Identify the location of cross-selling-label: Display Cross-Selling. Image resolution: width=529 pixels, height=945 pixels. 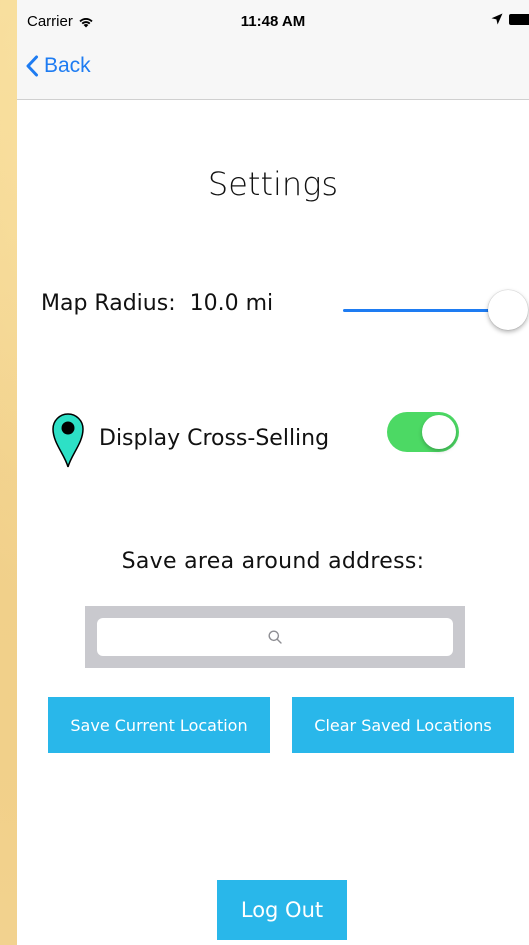
(214, 438).